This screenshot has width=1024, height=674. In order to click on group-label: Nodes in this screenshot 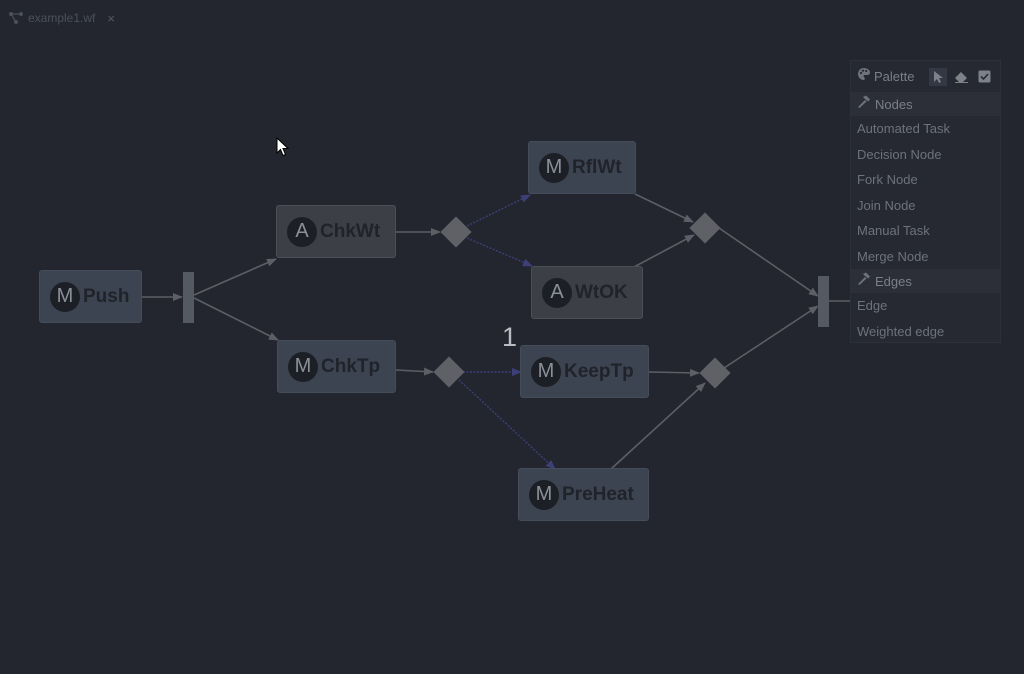, I will do `click(894, 104)`.